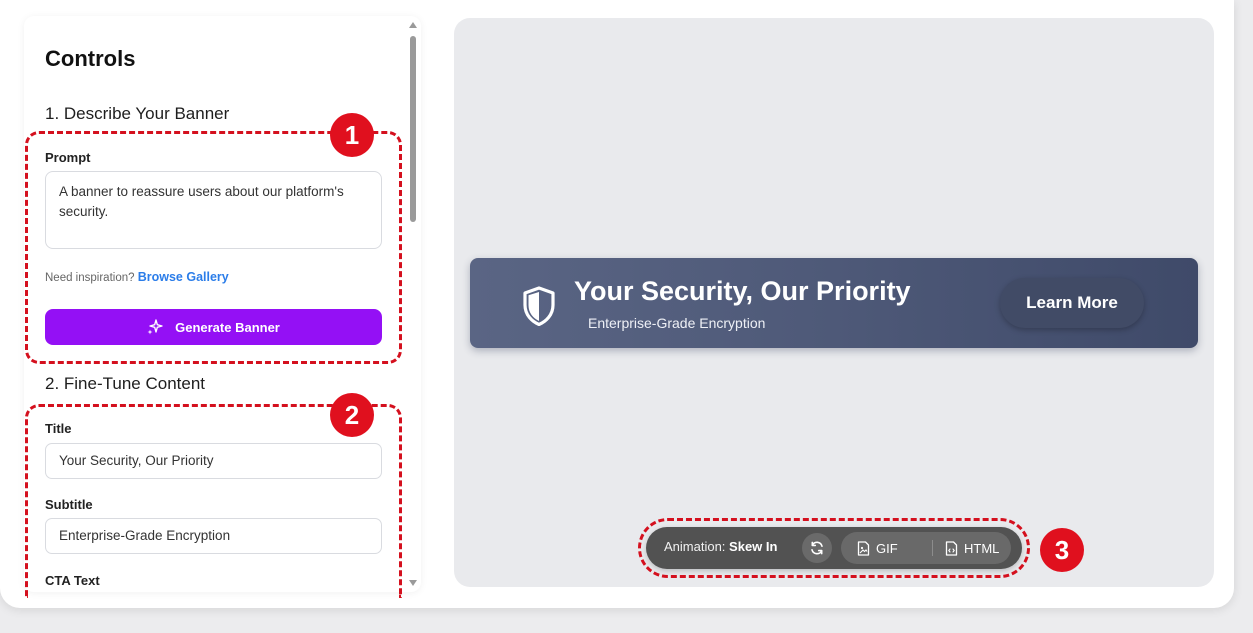 This screenshot has width=1253, height=633. What do you see at coordinates (90, 58) in the screenshot?
I see `controls-title: Controls` at bounding box center [90, 58].